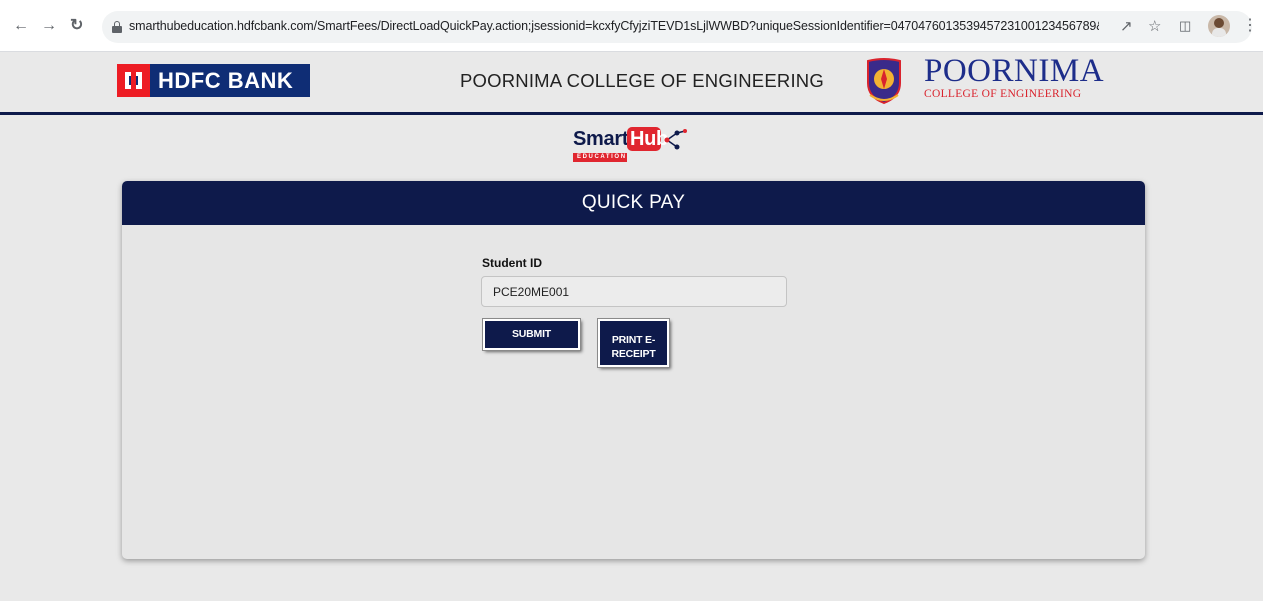 This screenshot has height=601, width=1263. Describe the element at coordinates (1185, 26) in the screenshot. I see `side-panel-icon: ◫` at that location.